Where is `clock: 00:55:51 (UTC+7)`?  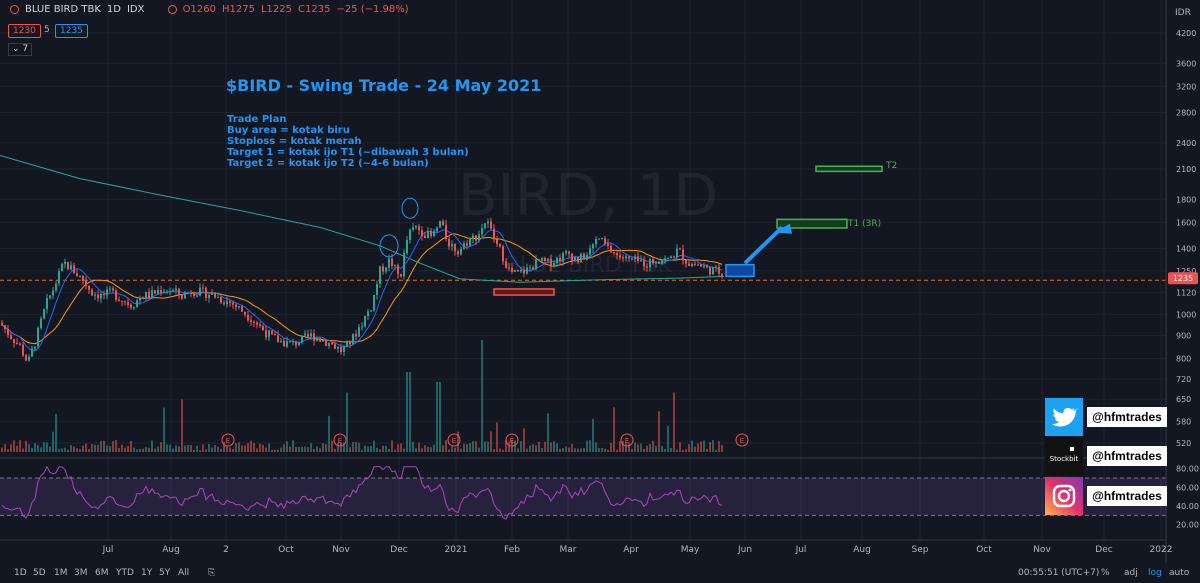 clock: 00:55:51 (UTC+7) is located at coordinates (1058, 573).